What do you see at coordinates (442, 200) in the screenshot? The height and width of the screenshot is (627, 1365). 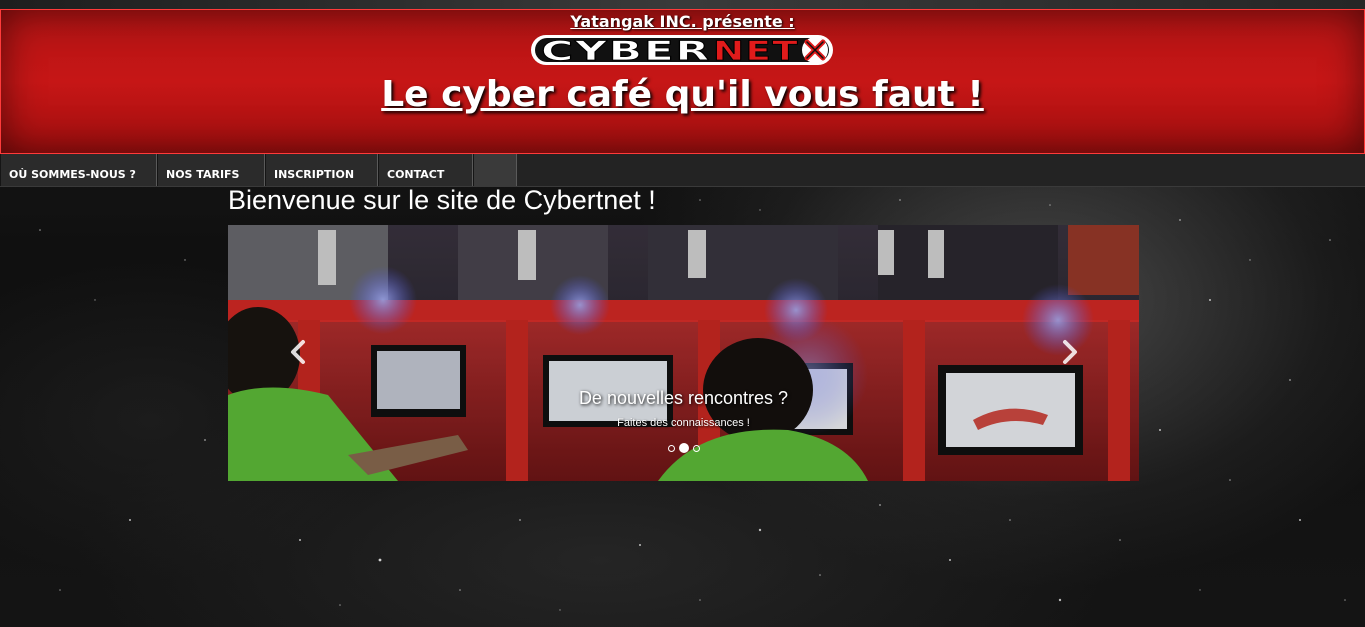 I see `page-title: Bienvenue sur le site de Cybertnet !` at bounding box center [442, 200].